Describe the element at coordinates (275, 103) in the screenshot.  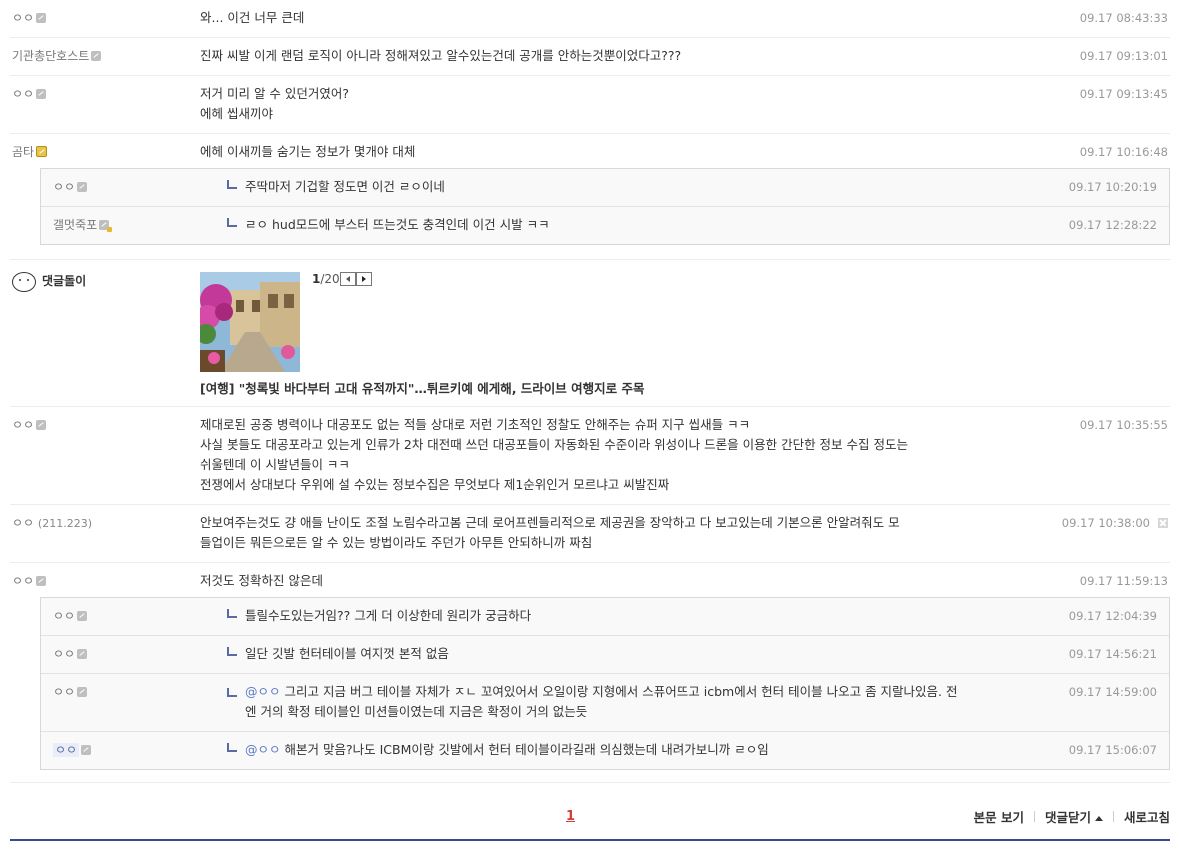
I see `comment-text: 저거 미리 알 수 있던거였어? 에헤 씹새끼야` at that location.